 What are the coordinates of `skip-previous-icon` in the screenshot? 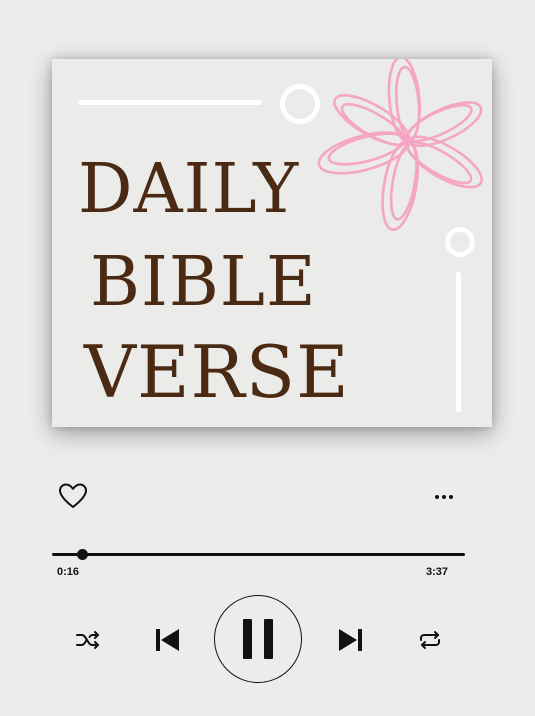 It's located at (167, 640).